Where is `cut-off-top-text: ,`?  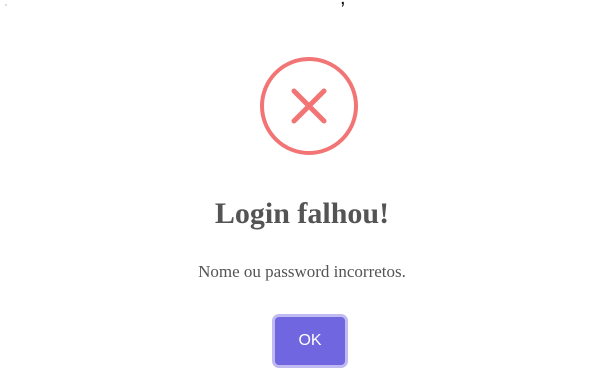
cut-off-top-text: , is located at coordinates (345, 4).